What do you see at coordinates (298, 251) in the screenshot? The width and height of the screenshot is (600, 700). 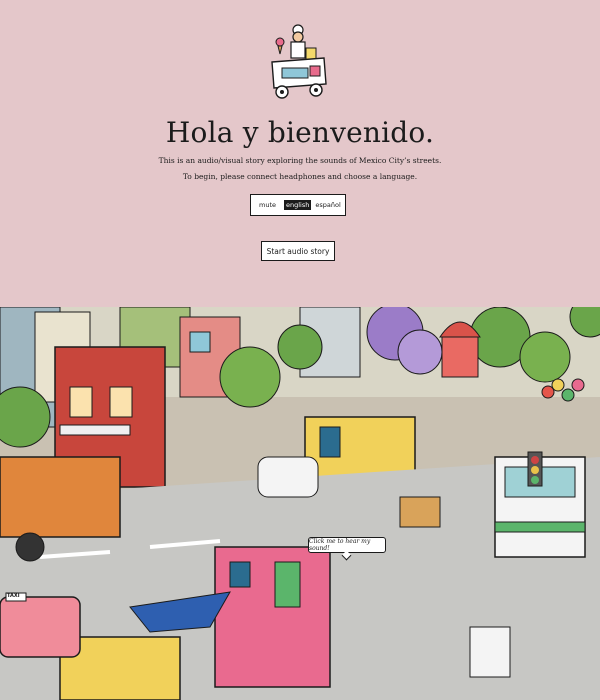 I see `start-audio-story-button: Start audio story` at bounding box center [298, 251].